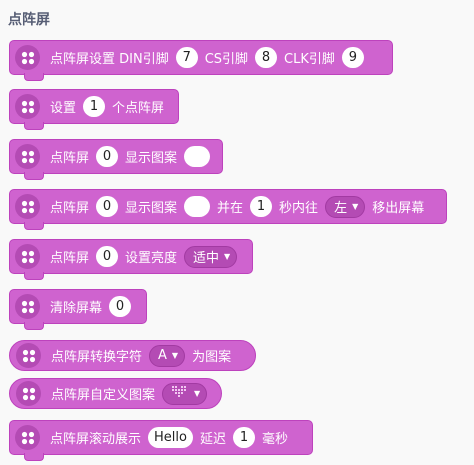 Image resolution: width=474 pixels, height=465 pixels. What do you see at coordinates (226, 59) in the screenshot?
I see `block-label: CS引脚` at bounding box center [226, 59].